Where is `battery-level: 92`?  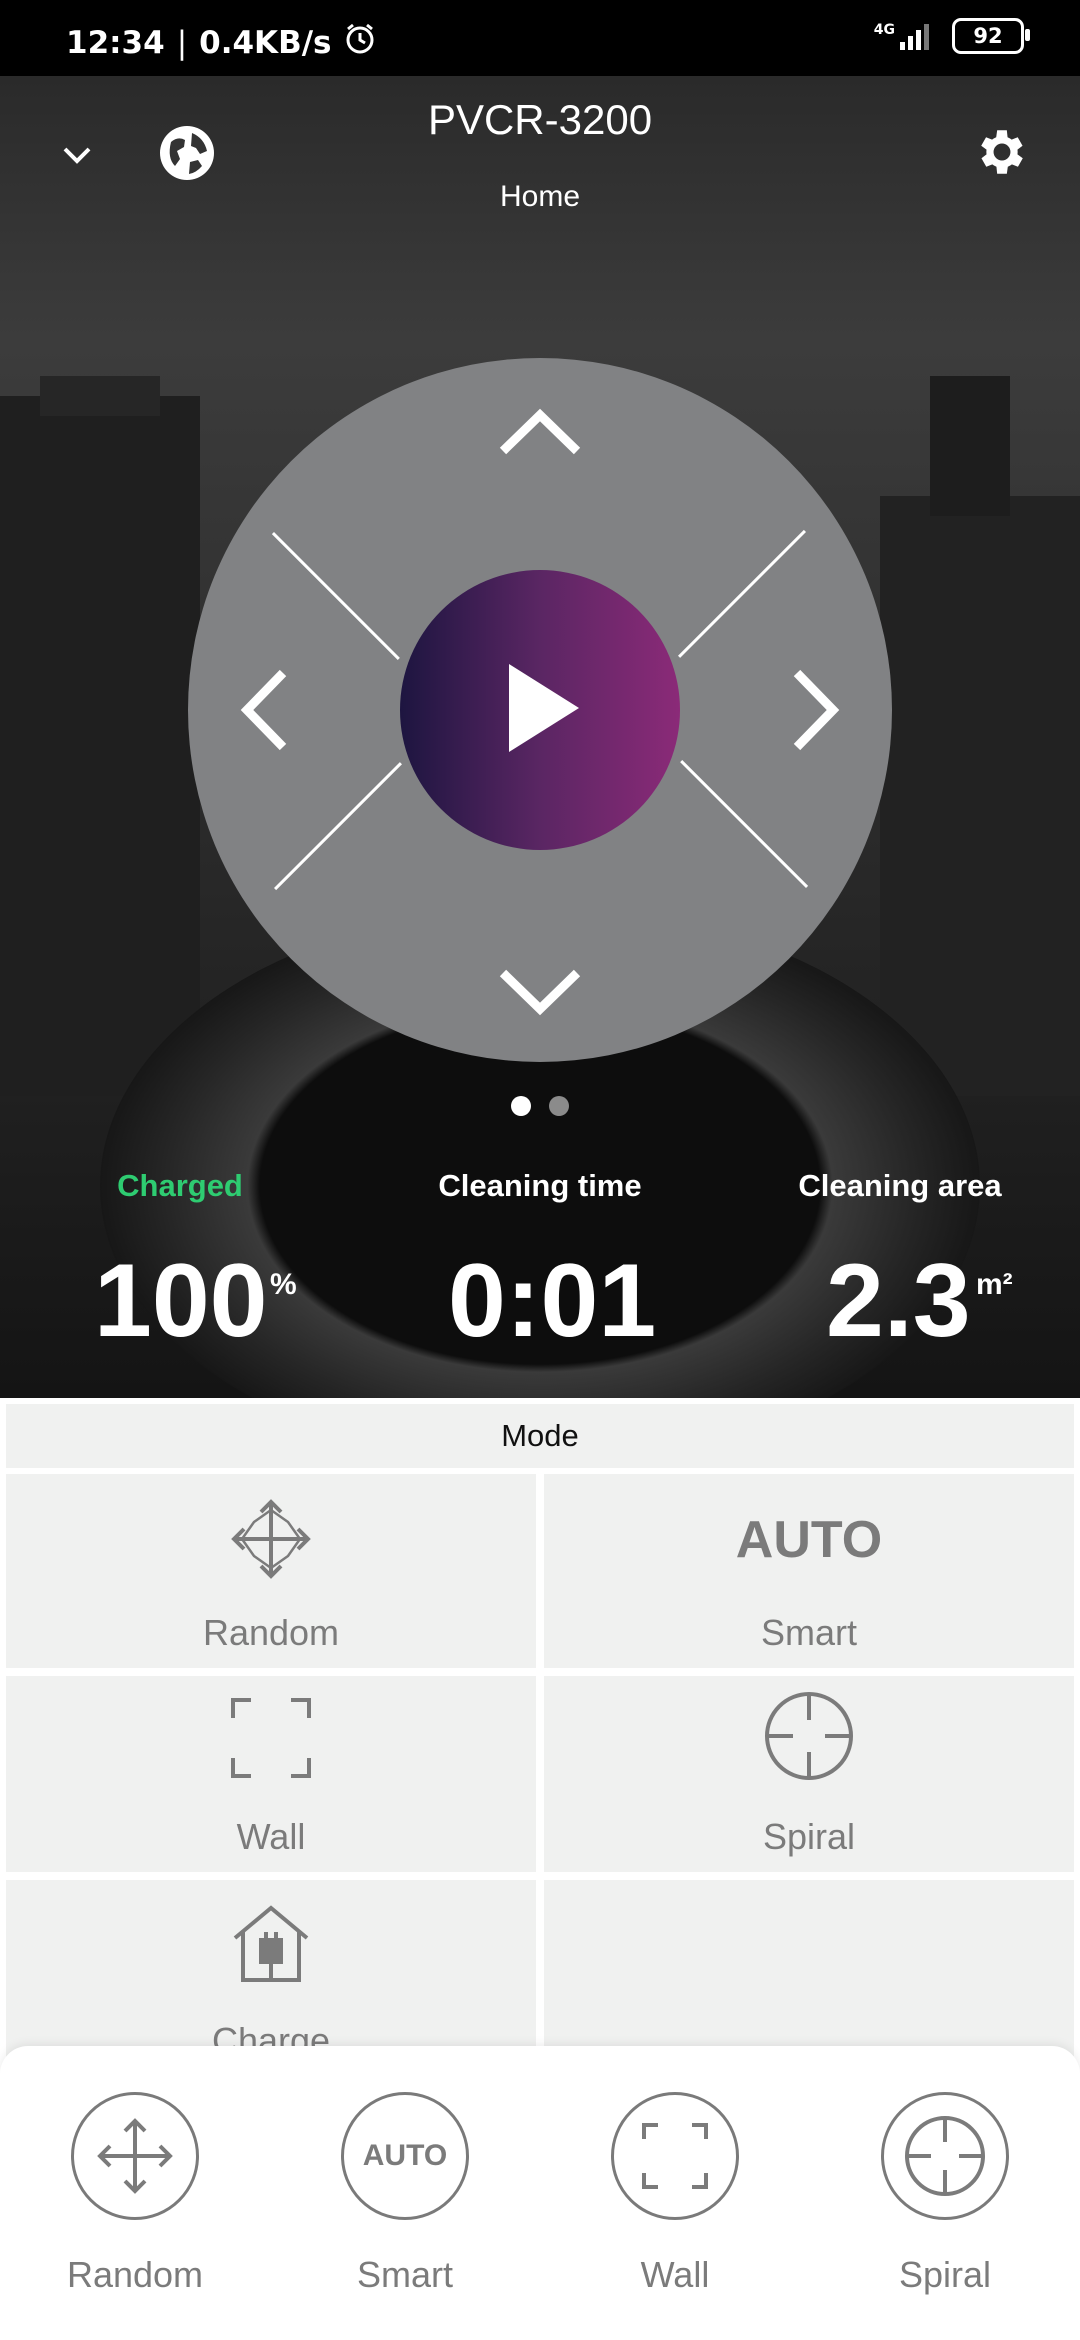 battery-level: 92 is located at coordinates (988, 36).